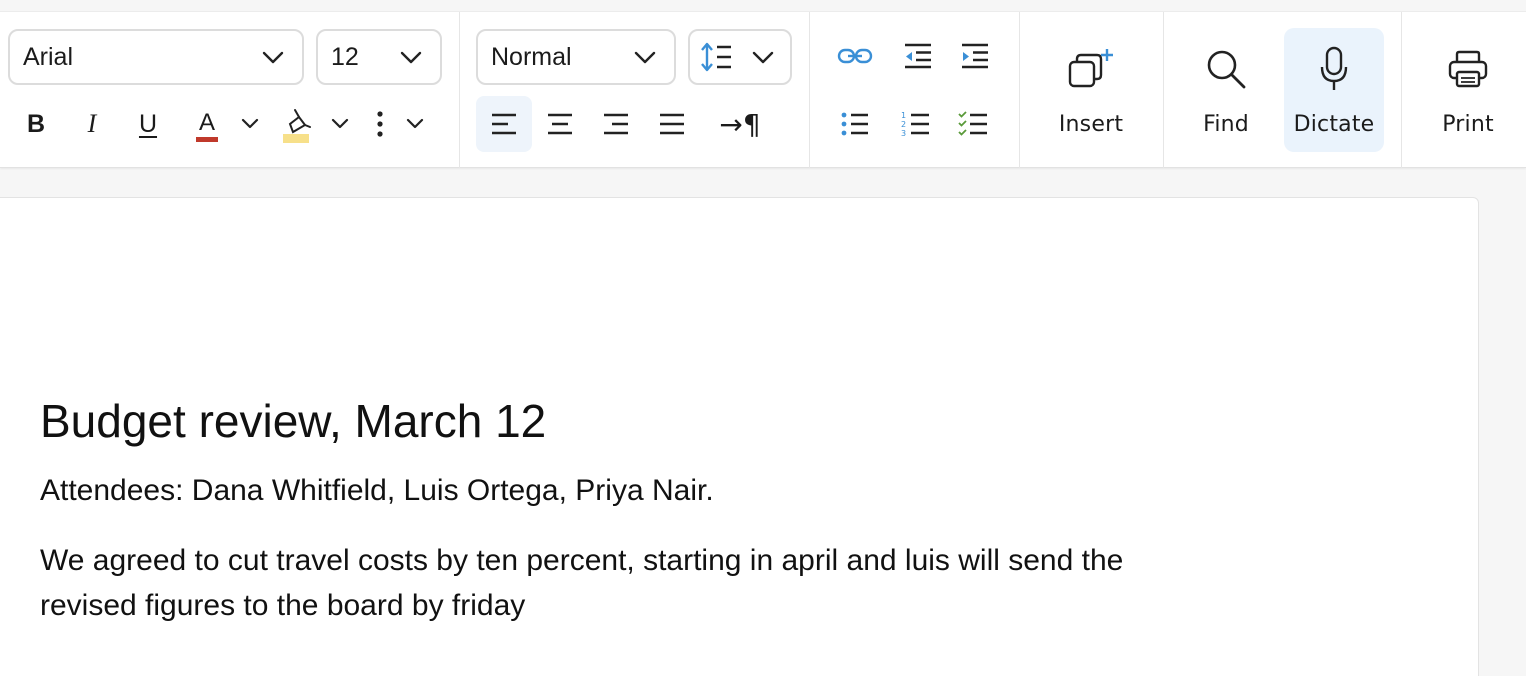  I want to click on font-family-dropdown: Arial, so click(156, 57).